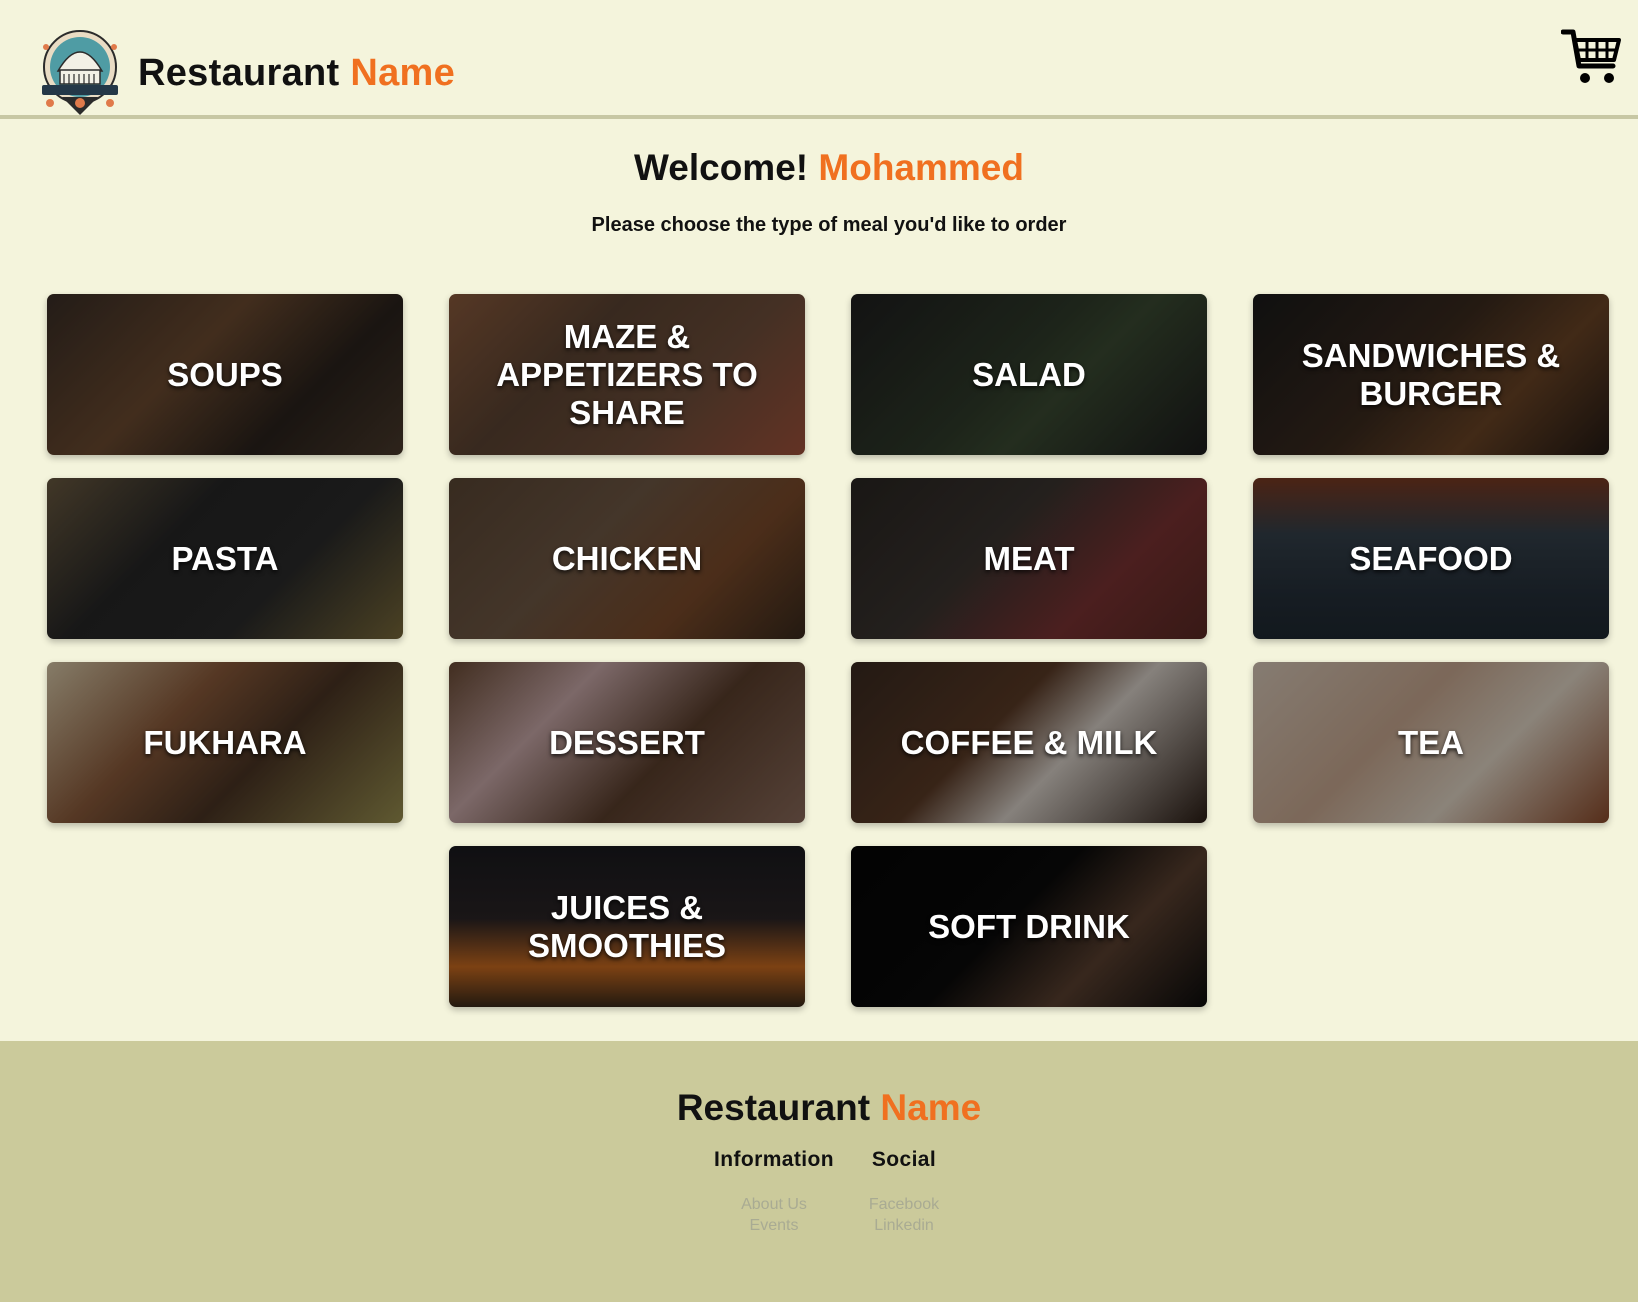 The width and height of the screenshot is (1638, 1302). I want to click on category-label: MAZE & APPETIZERS TO SHARE, so click(627, 374).